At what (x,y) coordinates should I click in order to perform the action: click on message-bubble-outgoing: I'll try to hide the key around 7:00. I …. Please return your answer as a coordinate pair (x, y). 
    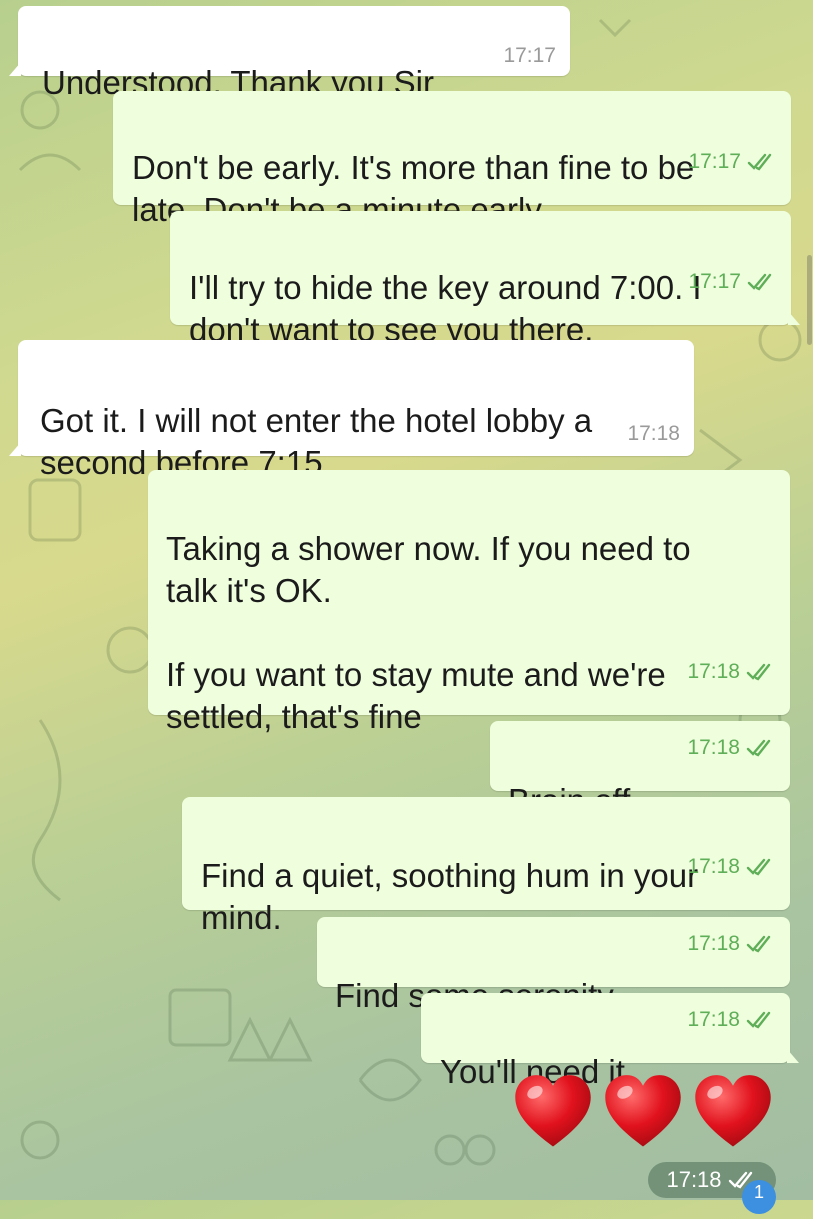
    Looking at the image, I should click on (485, 279).